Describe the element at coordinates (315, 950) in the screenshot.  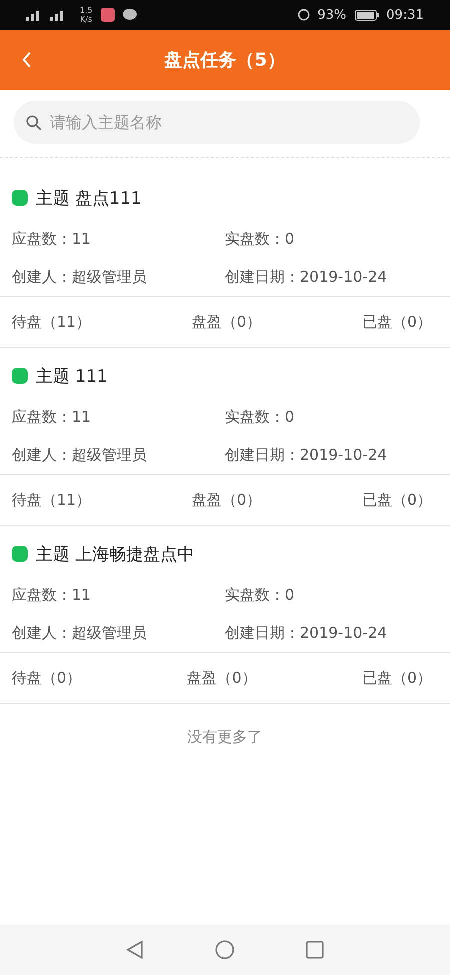
I see `recents-nav-icon` at that location.